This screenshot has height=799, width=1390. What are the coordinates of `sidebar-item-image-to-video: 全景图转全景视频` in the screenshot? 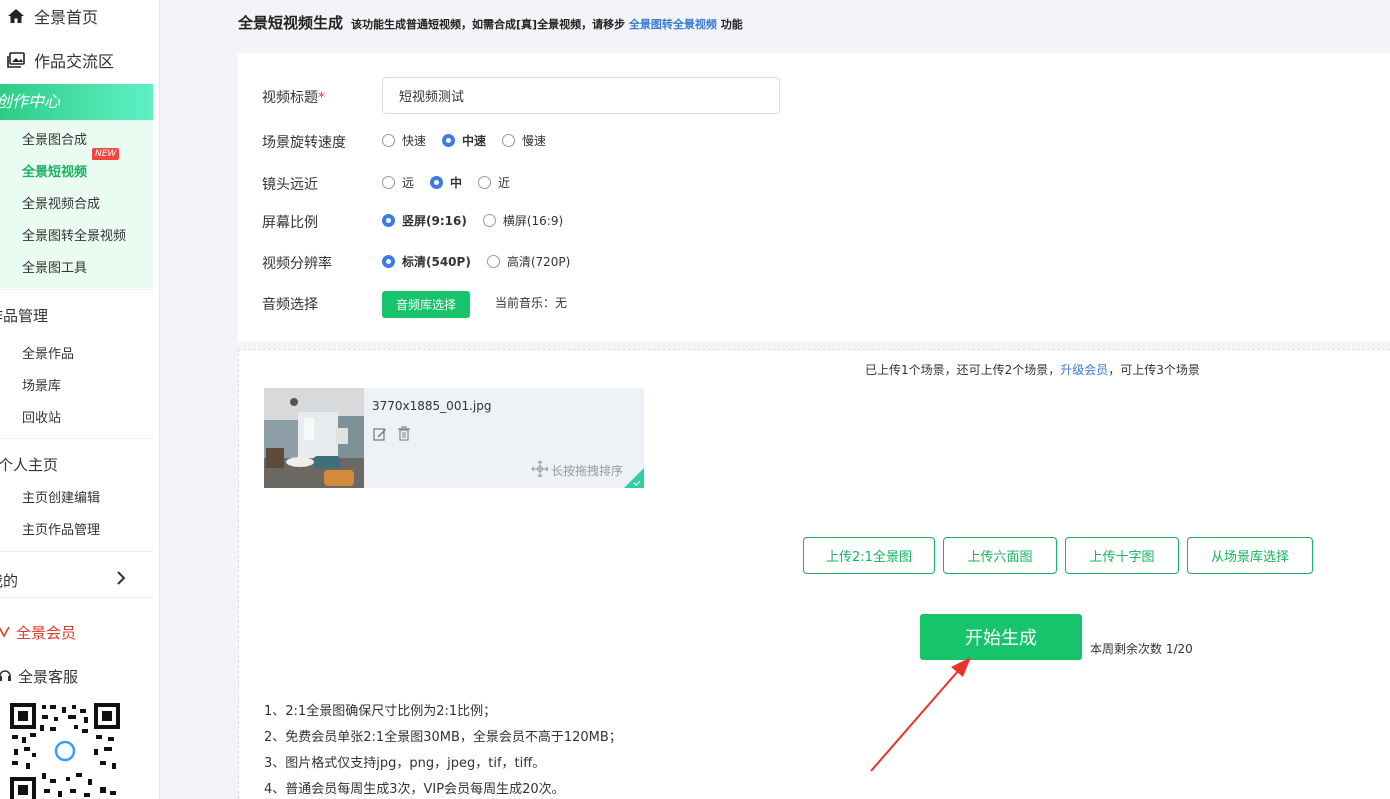 It's located at (74, 234).